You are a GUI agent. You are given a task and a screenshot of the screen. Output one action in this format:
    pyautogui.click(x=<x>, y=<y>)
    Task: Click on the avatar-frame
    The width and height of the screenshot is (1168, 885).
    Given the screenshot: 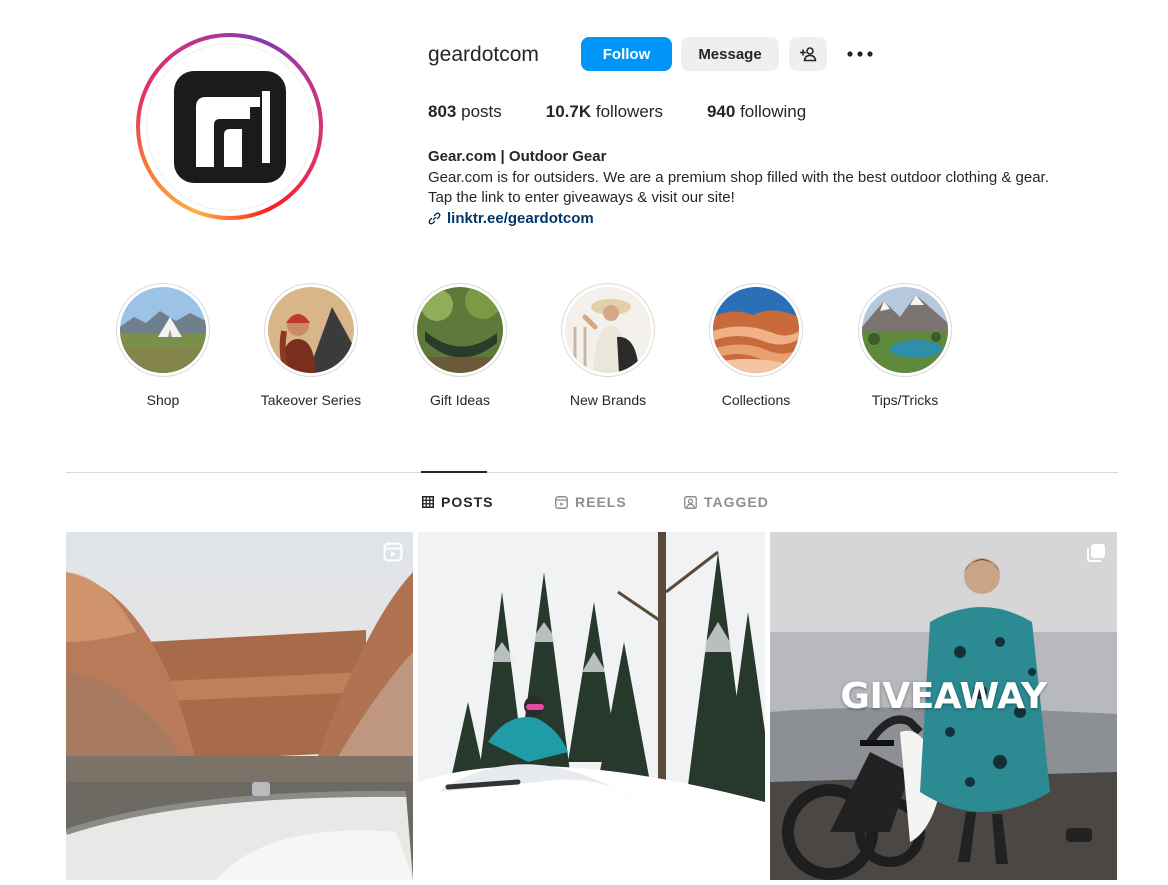 What is the action you would take?
    pyautogui.click(x=229, y=126)
    